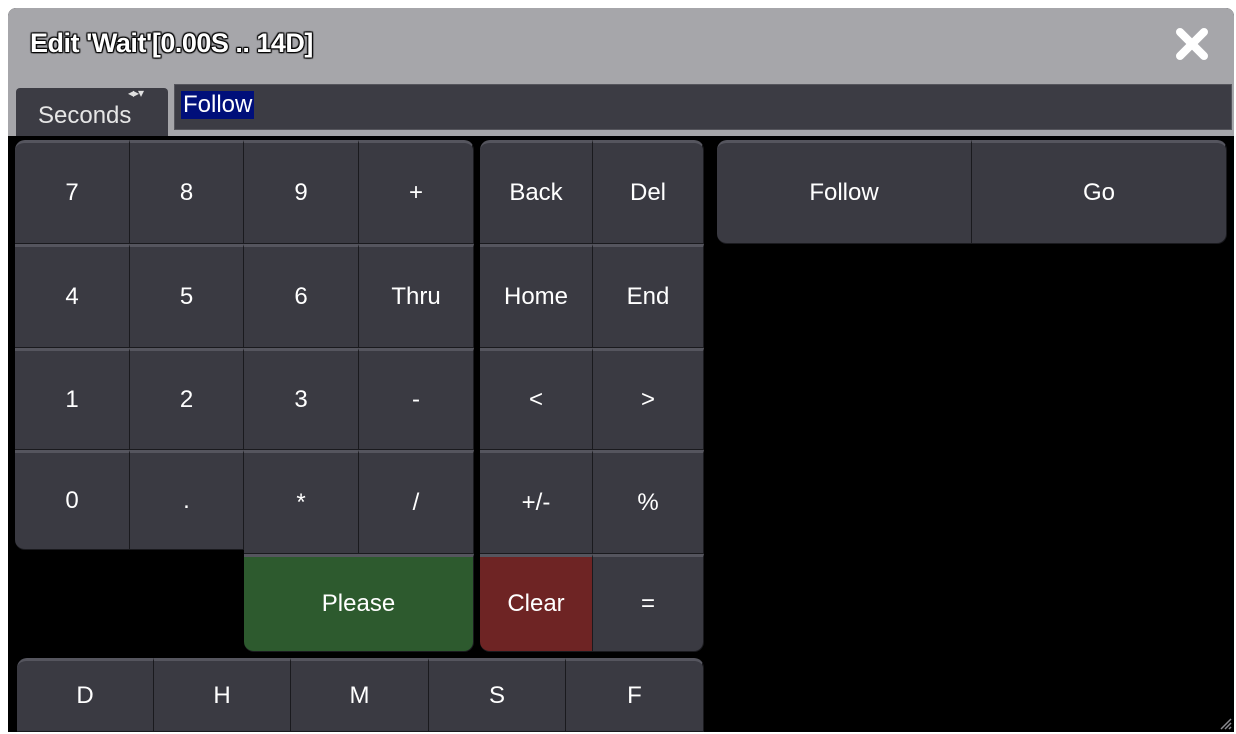 Image resolution: width=1236 pixels, height=734 pixels. I want to click on unit-label: Seconds, so click(85, 115).